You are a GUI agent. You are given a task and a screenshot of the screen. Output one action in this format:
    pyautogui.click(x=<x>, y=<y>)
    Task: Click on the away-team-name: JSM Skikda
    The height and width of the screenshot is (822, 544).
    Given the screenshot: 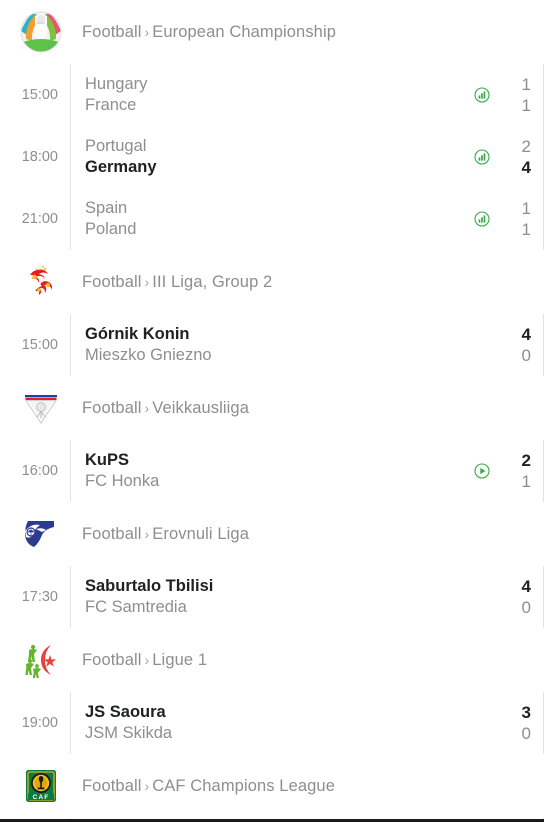 What is the action you would take?
    pyautogui.click(x=129, y=733)
    